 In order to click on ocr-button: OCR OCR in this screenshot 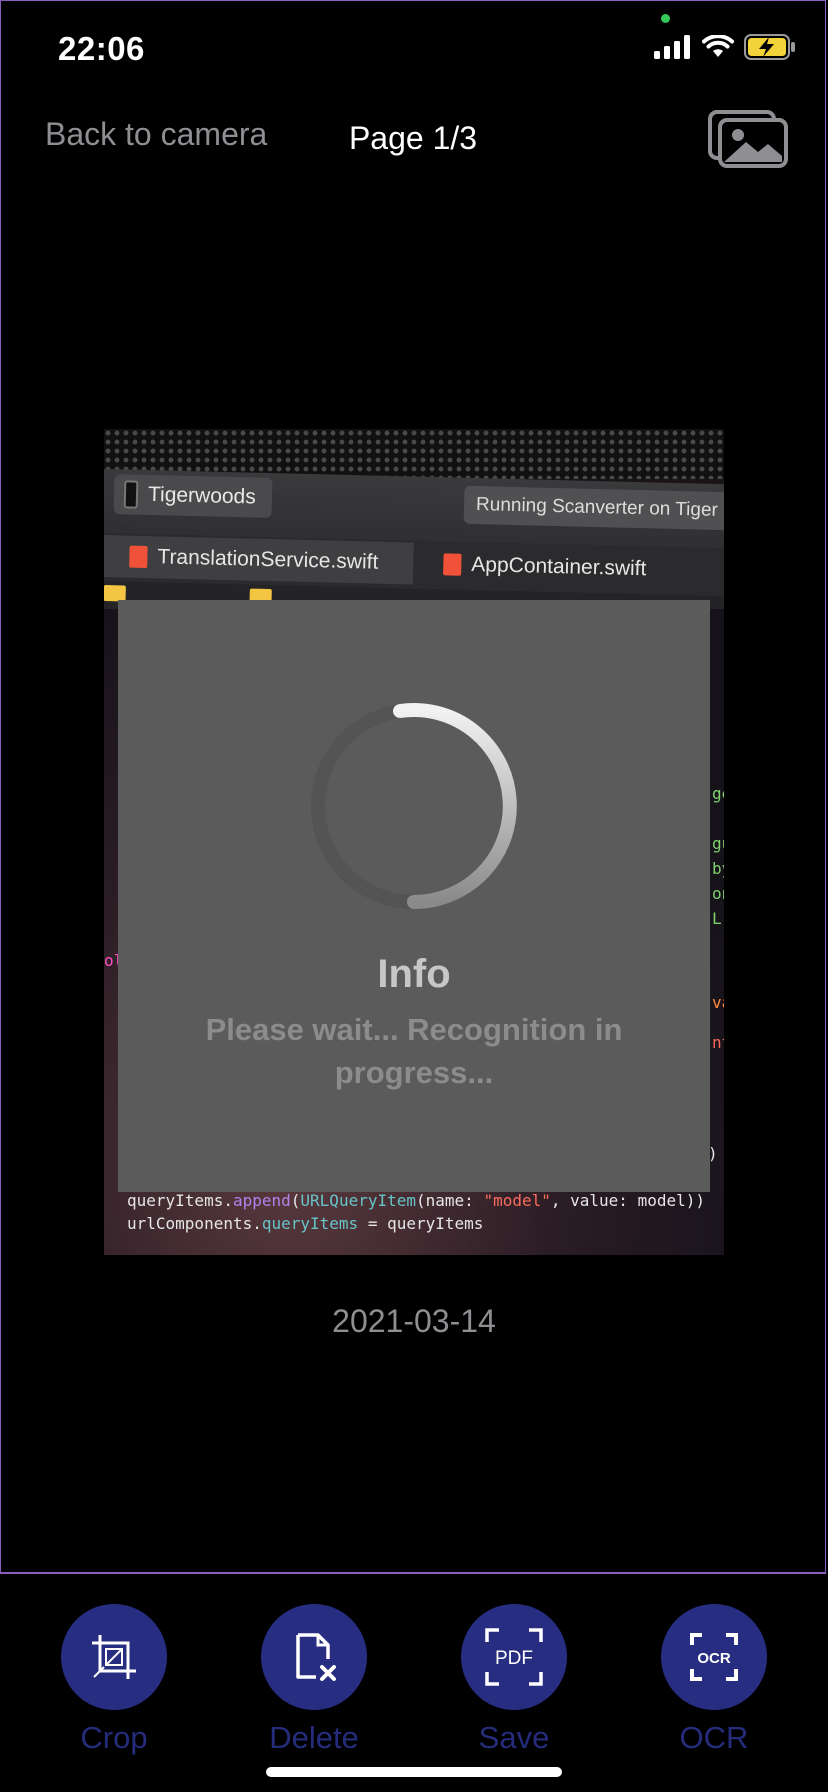, I will do `click(714, 1680)`.